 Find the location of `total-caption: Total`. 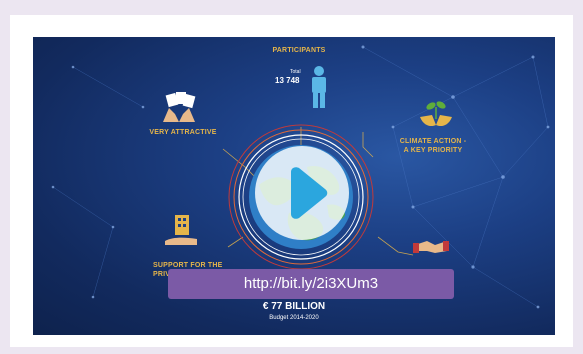

total-caption: Total is located at coordinates (295, 72).